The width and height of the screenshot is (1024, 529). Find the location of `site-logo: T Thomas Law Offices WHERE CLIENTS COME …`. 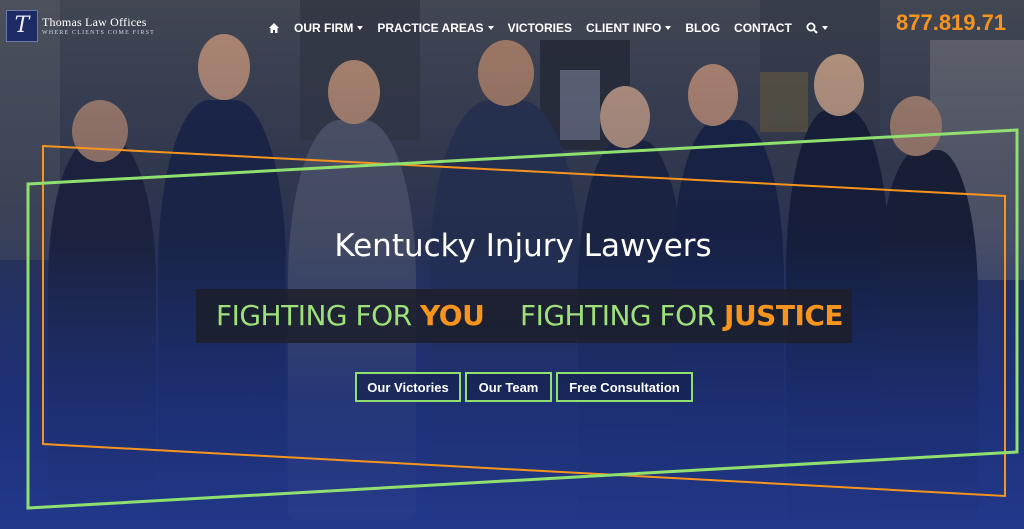

site-logo: T Thomas Law Offices WHERE CLIENTS COME … is located at coordinates (80, 27).